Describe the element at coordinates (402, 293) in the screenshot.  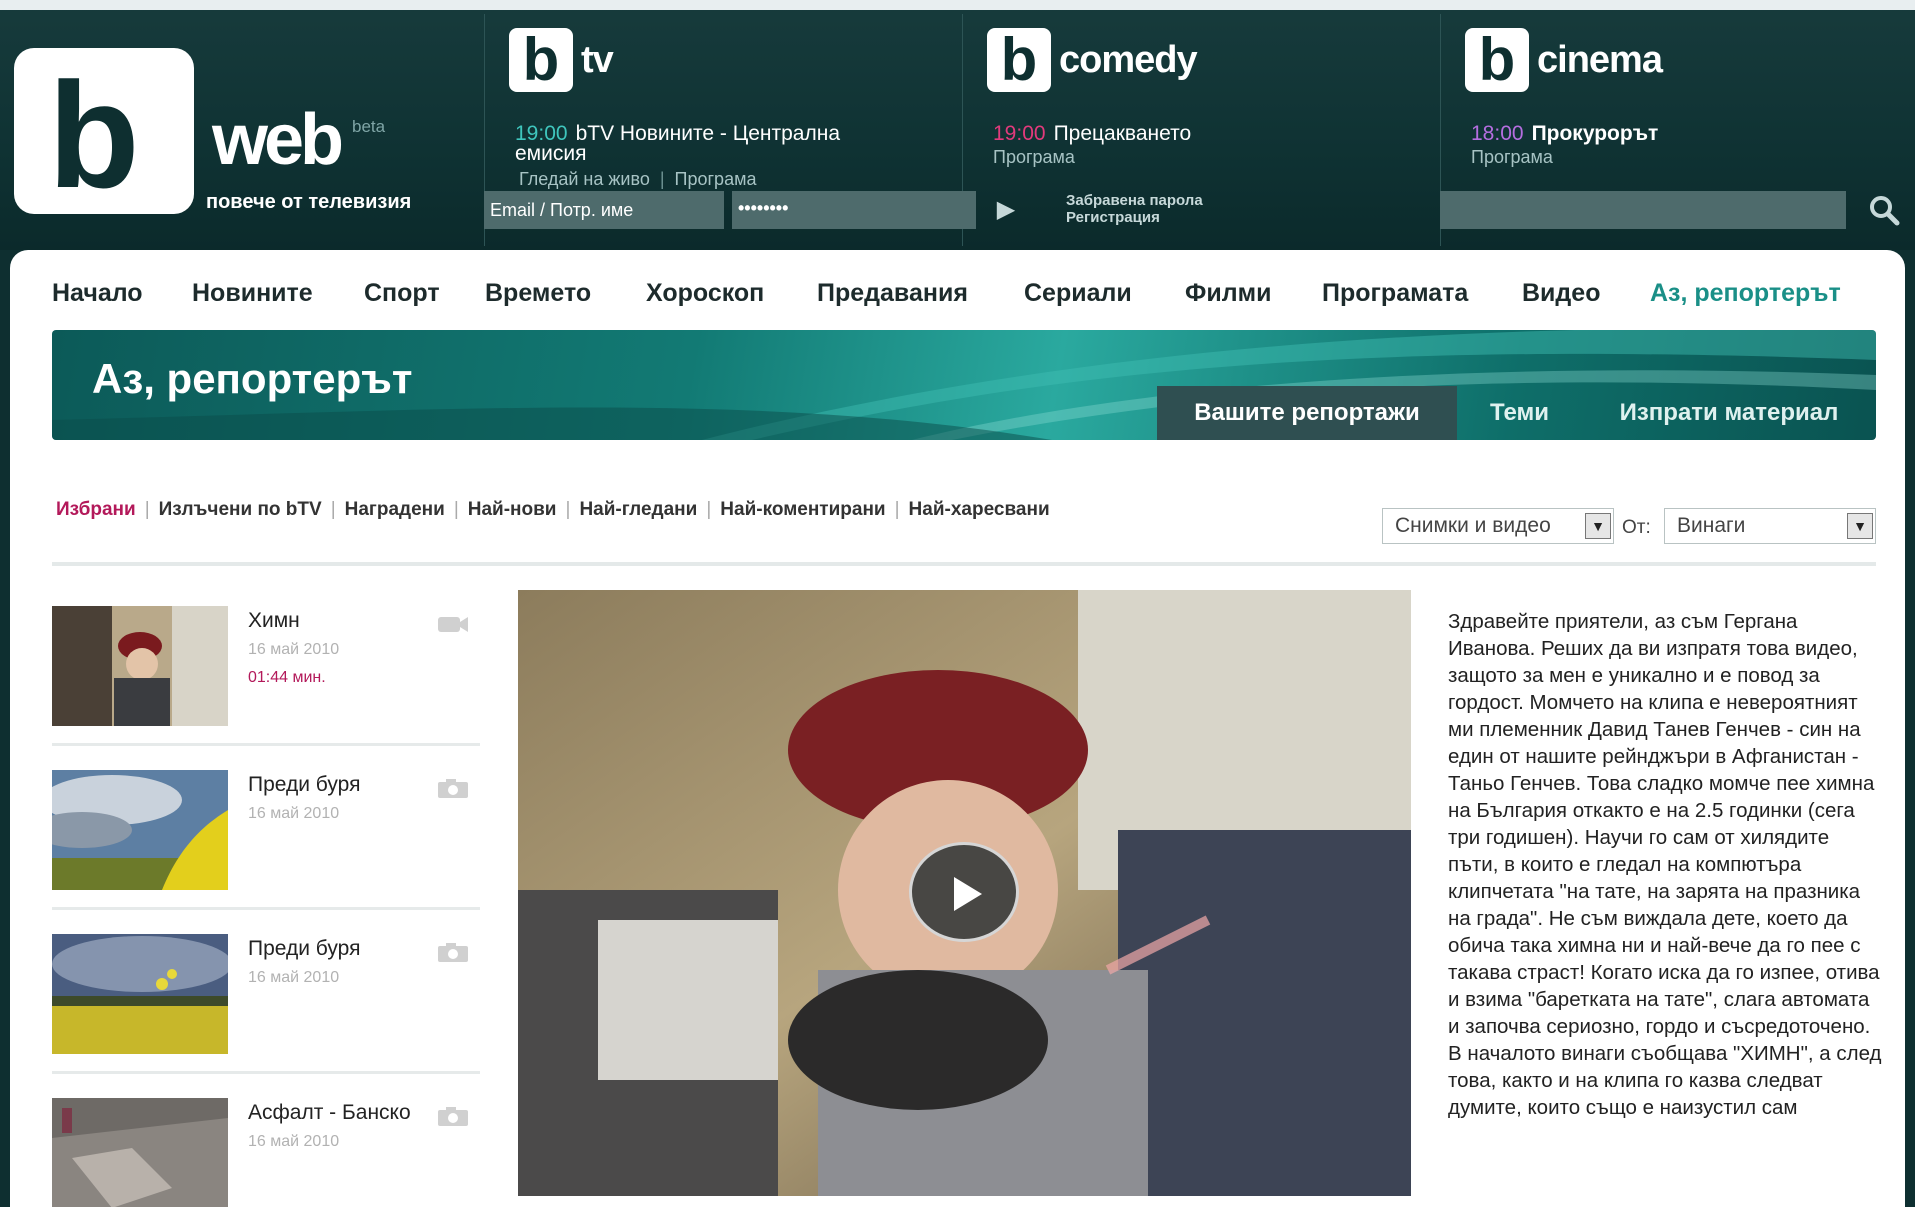
I see `nav-sport: Спорт` at that location.